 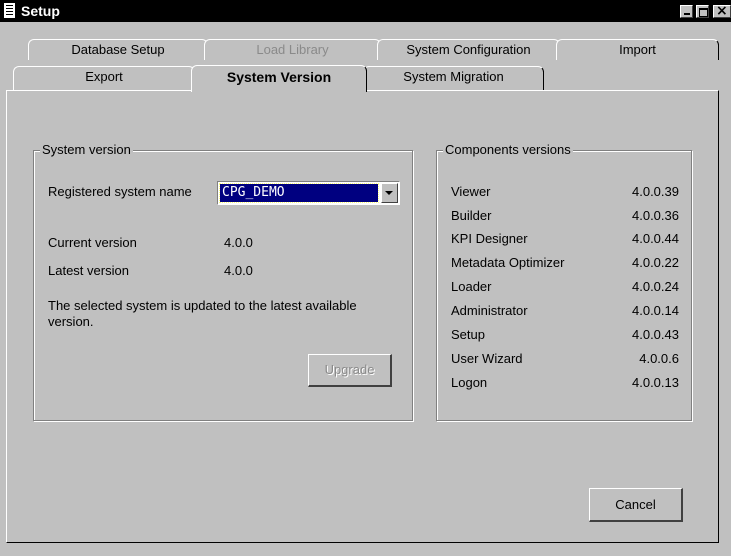 I want to click on component-name: Loader, so click(x=471, y=286).